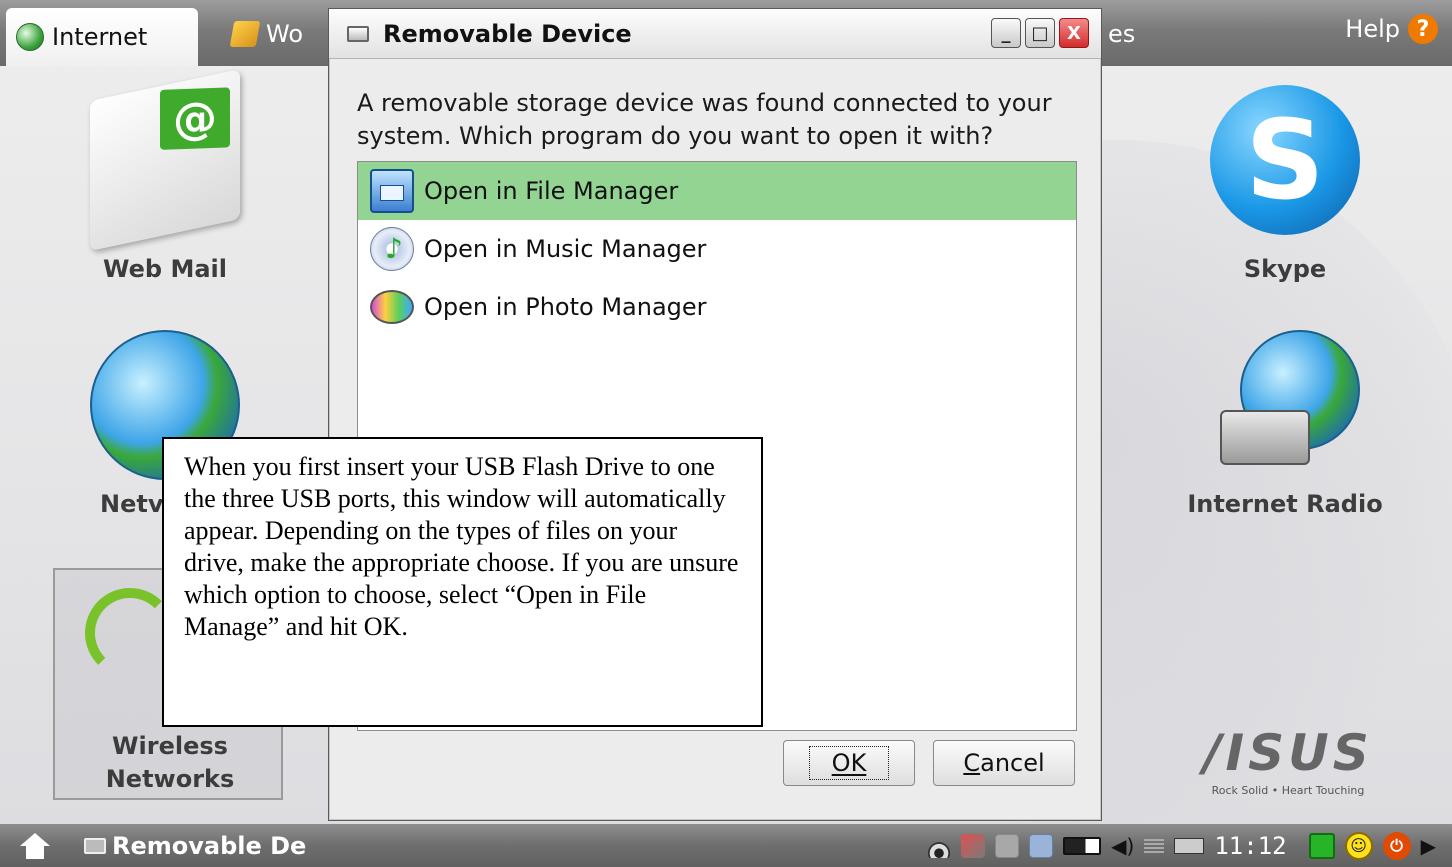 The image size is (1452, 867). What do you see at coordinates (35, 845) in the screenshot?
I see `home-icon` at bounding box center [35, 845].